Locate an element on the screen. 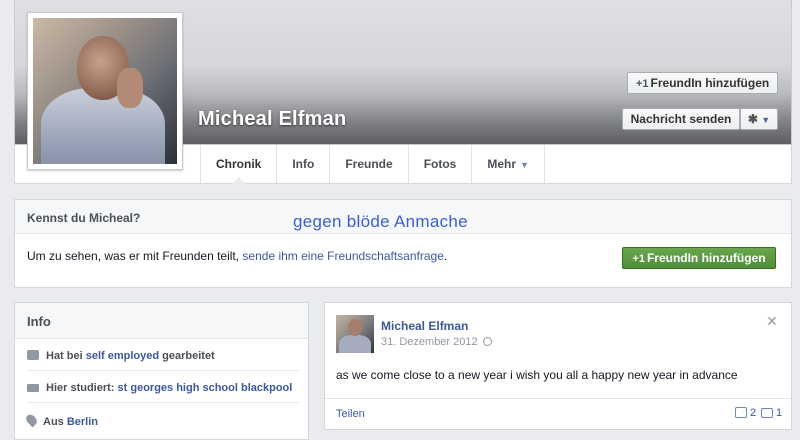  likes-count: 2 is located at coordinates (745, 413).